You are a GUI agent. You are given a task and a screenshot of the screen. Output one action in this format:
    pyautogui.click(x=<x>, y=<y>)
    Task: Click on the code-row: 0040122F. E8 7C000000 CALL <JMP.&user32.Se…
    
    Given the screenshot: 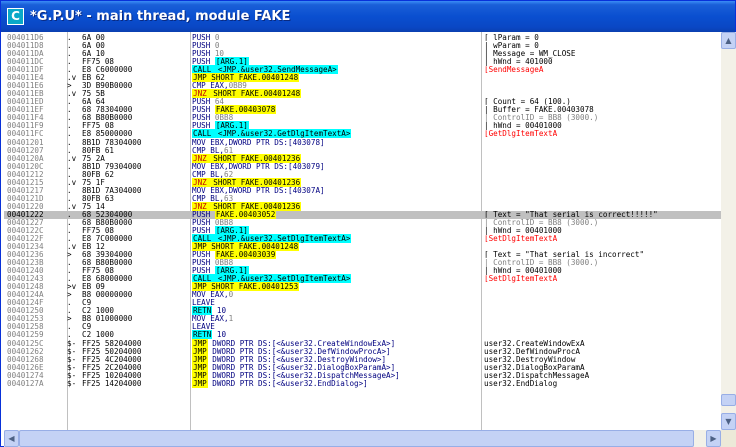 What is the action you would take?
    pyautogui.click(x=362, y=238)
    